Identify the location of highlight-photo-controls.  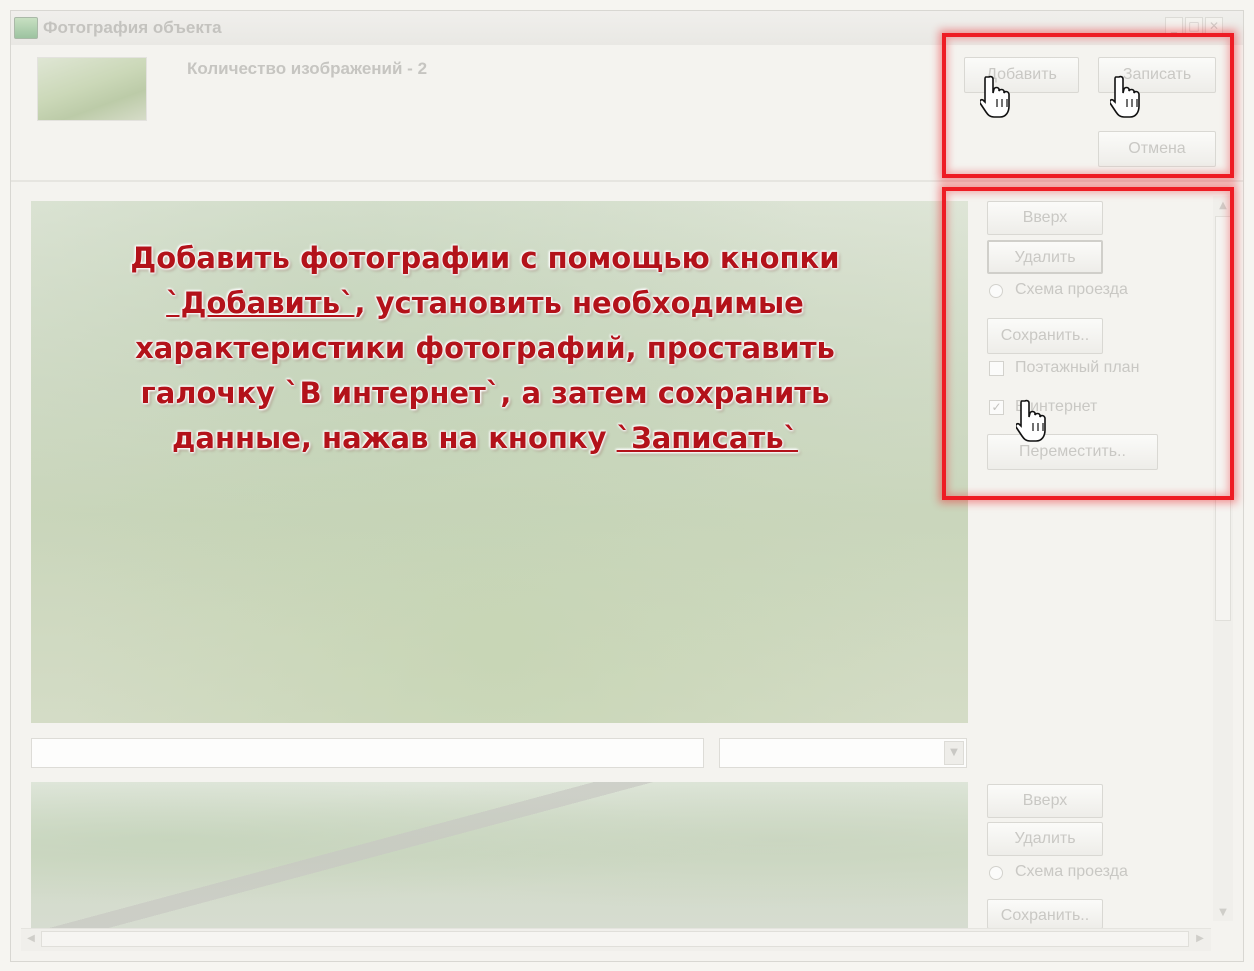
(1088, 343).